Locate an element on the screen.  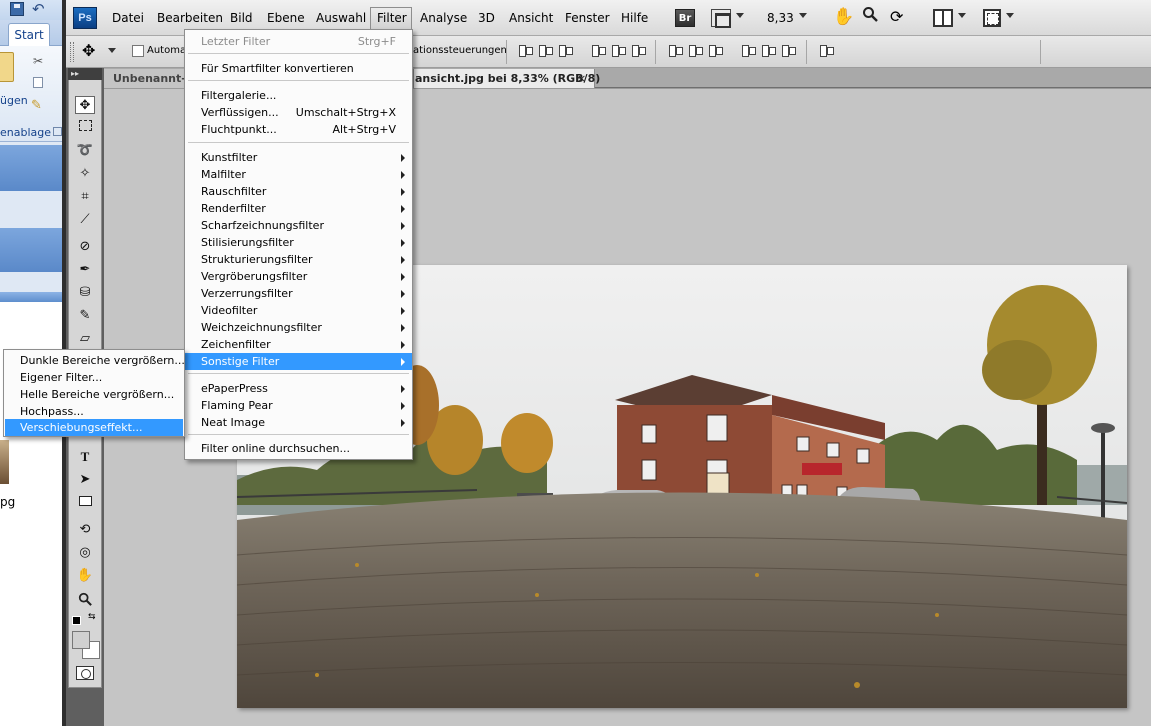
marquee-tool is located at coordinates (85, 128).